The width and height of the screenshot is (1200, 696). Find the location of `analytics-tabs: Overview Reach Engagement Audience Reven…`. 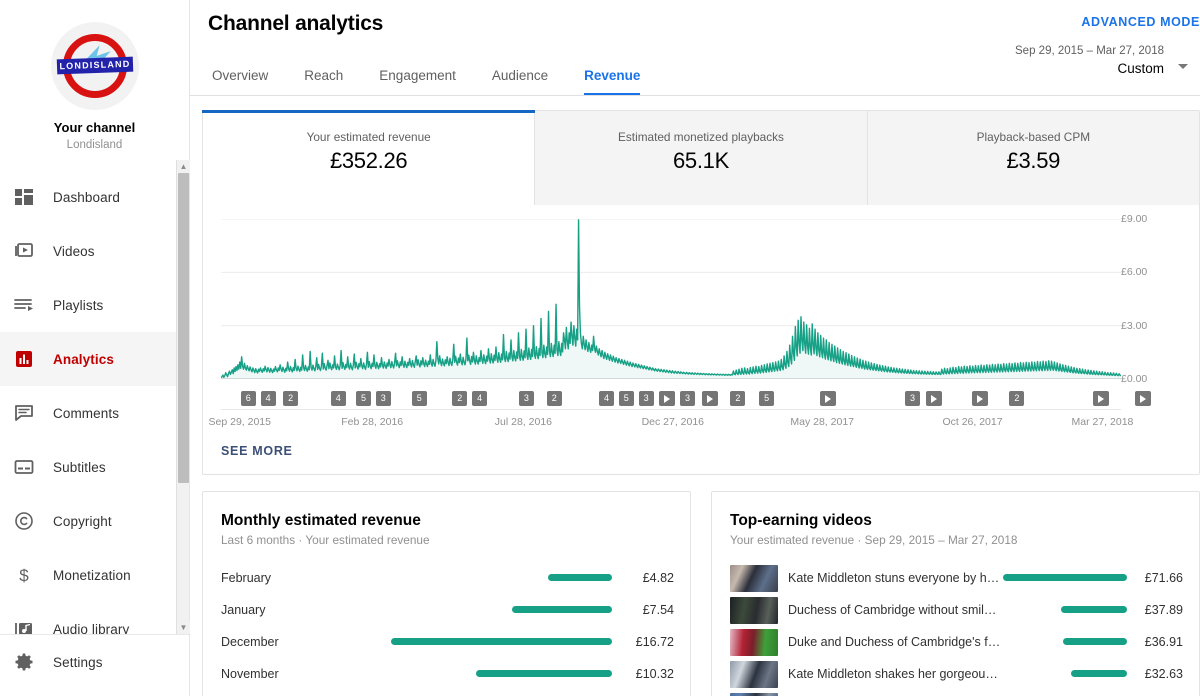

analytics-tabs: Overview Reach Engagement Audience Reven… is located at coordinates (433, 81).